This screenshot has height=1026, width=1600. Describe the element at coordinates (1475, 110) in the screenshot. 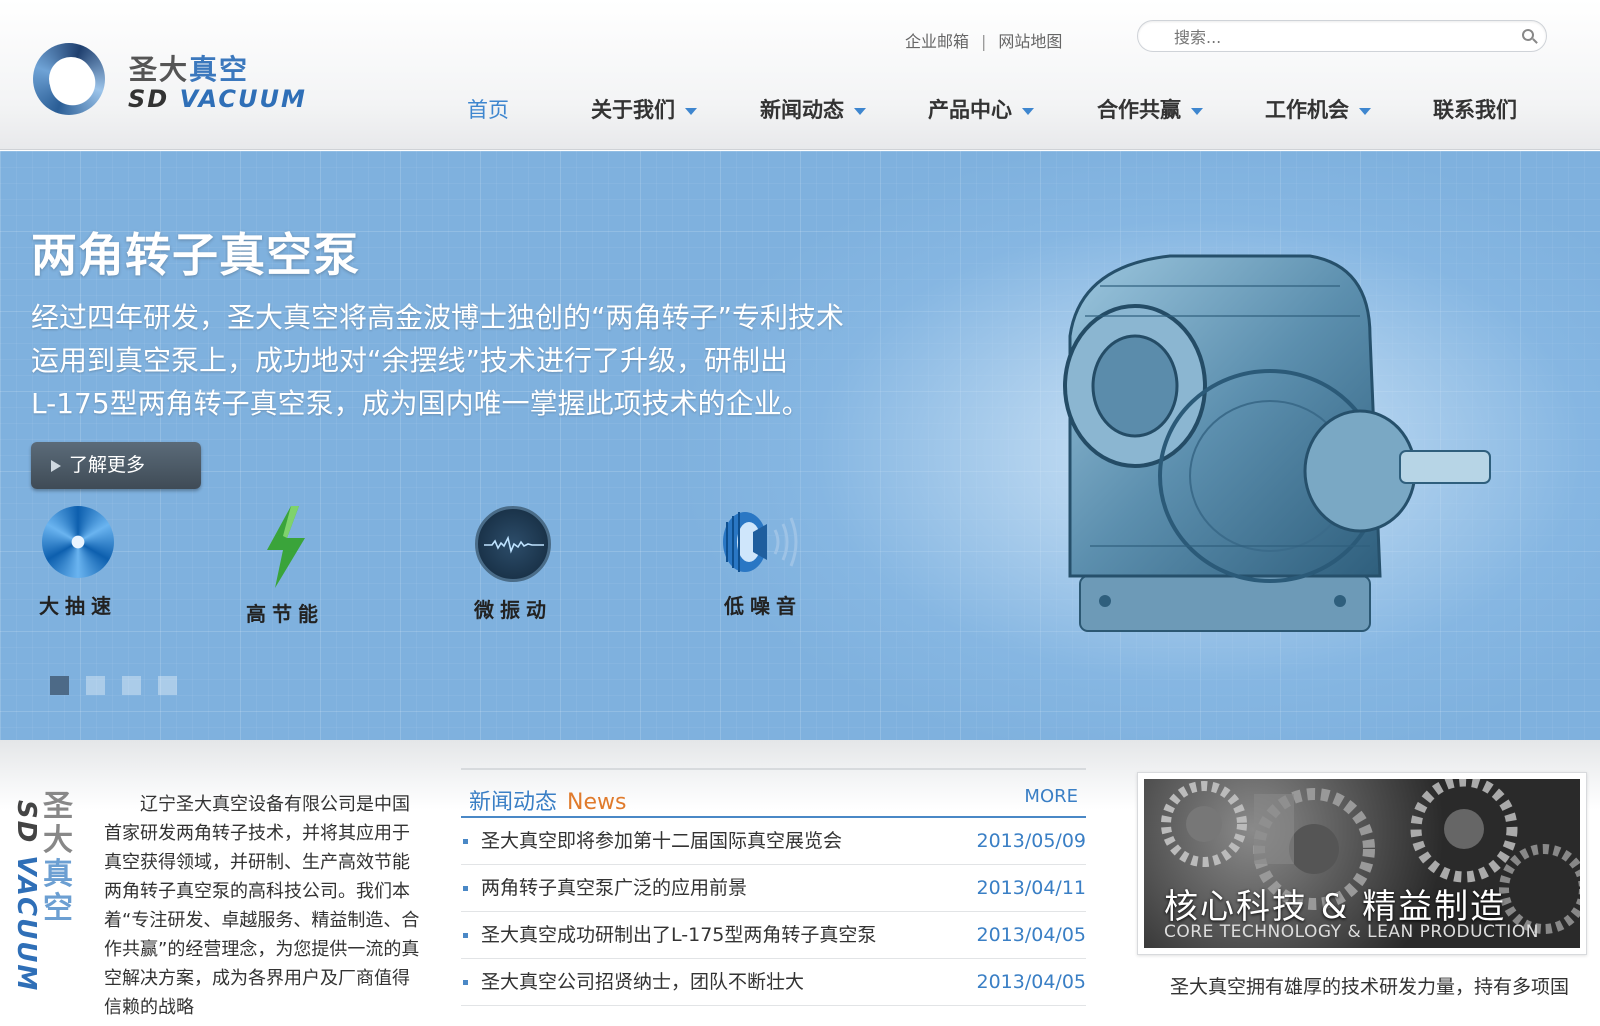

I see `nav-contact: 联系我们` at that location.